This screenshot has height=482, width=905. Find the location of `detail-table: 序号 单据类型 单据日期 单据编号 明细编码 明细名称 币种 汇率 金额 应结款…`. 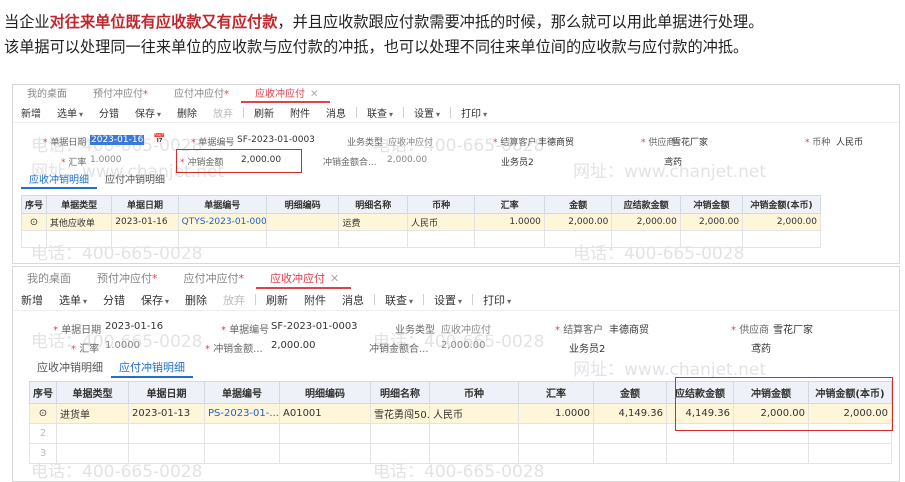

detail-table: 序号 单据类型 单据日期 单据编号 明细编码 明细名称 币种 汇率 金额 应结款… is located at coordinates (421, 221).